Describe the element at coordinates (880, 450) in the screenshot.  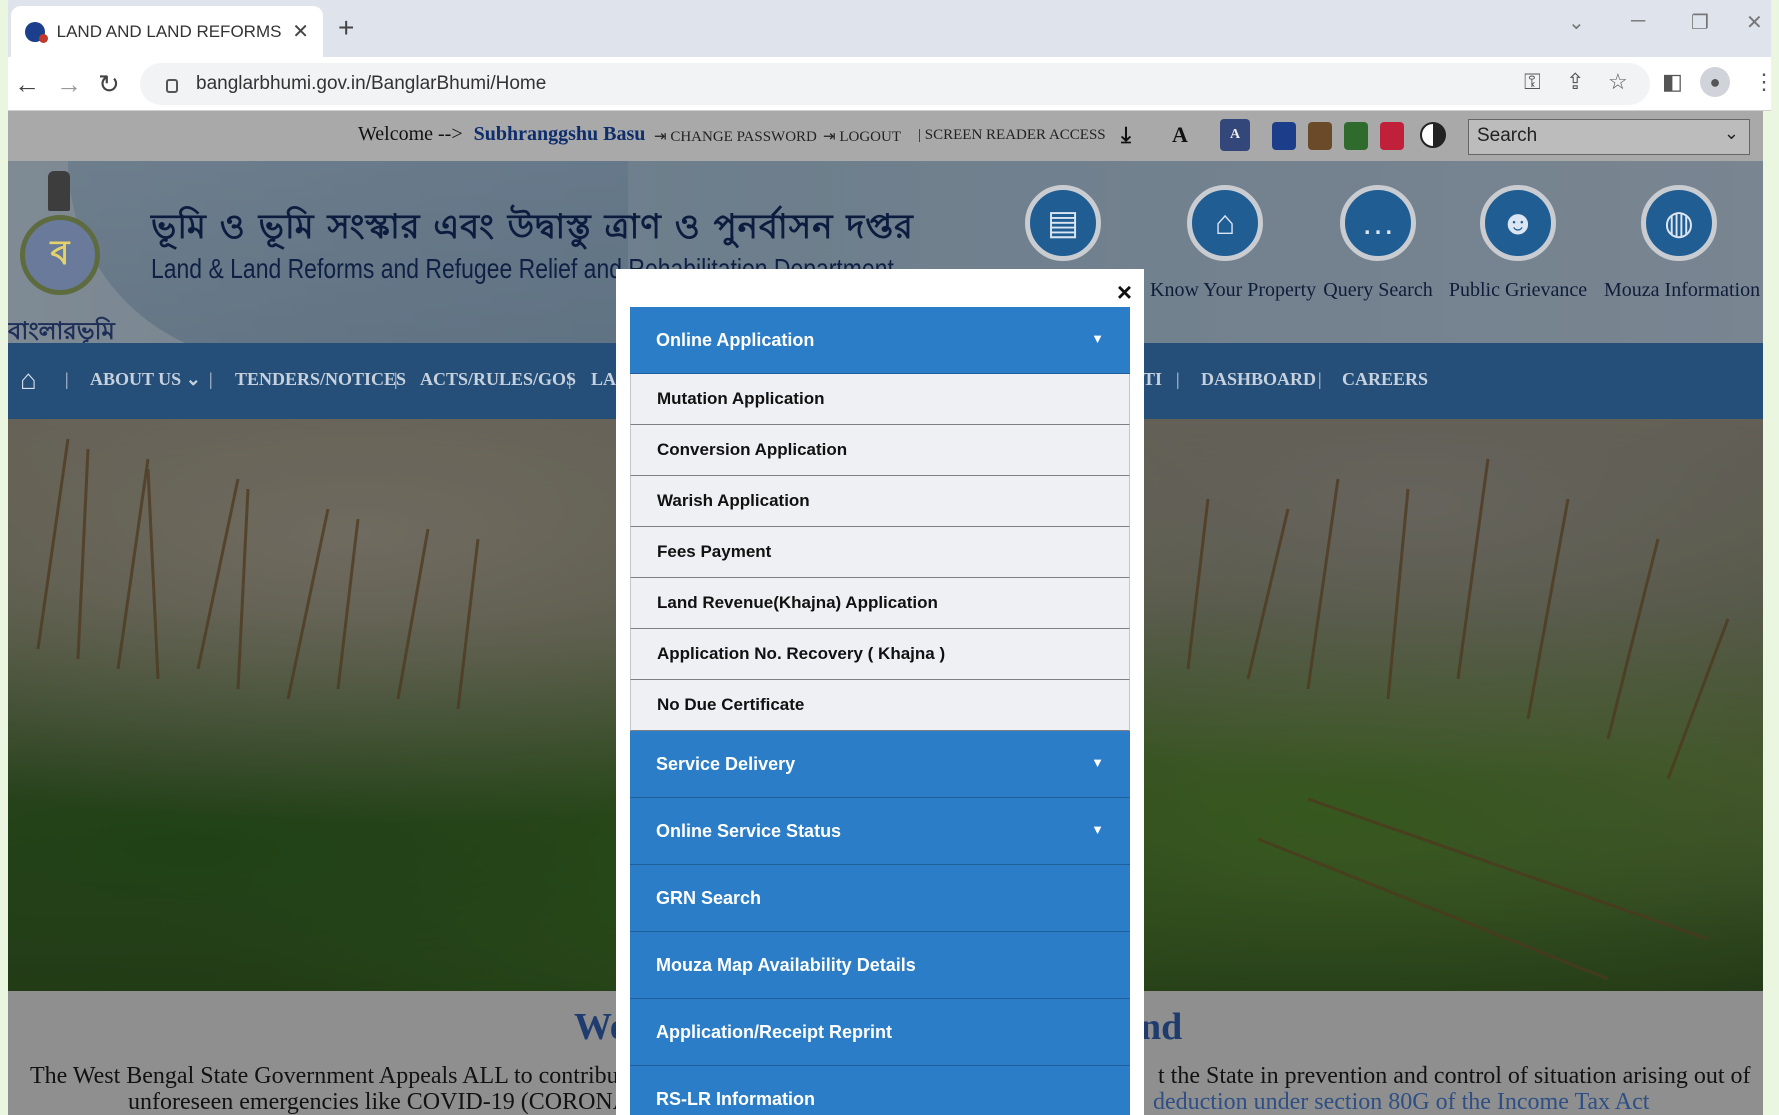
I see `conversion-application-item: Conversion Application` at that location.